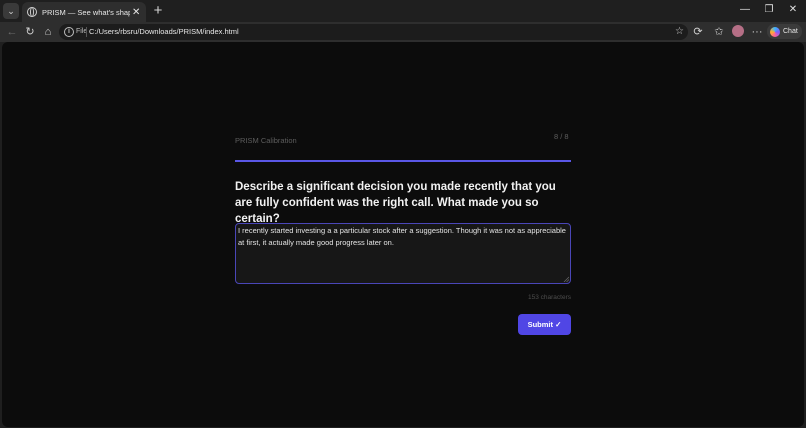 This screenshot has height=428, width=806. Describe the element at coordinates (738, 31) in the screenshot. I see `profile-avatar` at that location.